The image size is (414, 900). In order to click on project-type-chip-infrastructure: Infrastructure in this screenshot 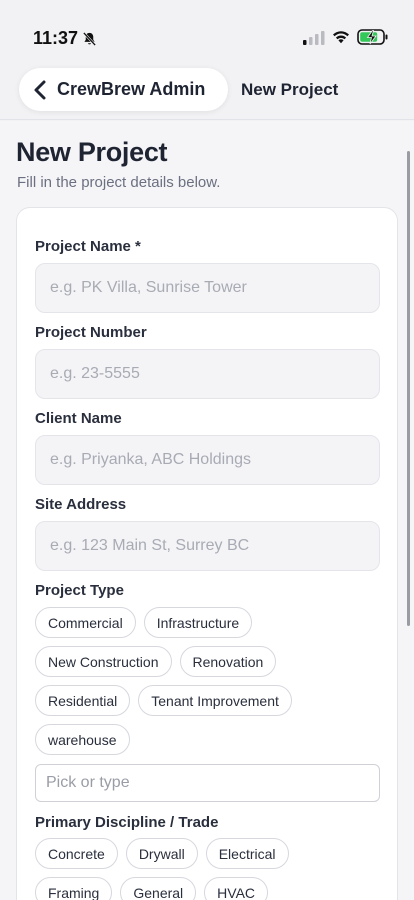, I will do `click(198, 622)`.